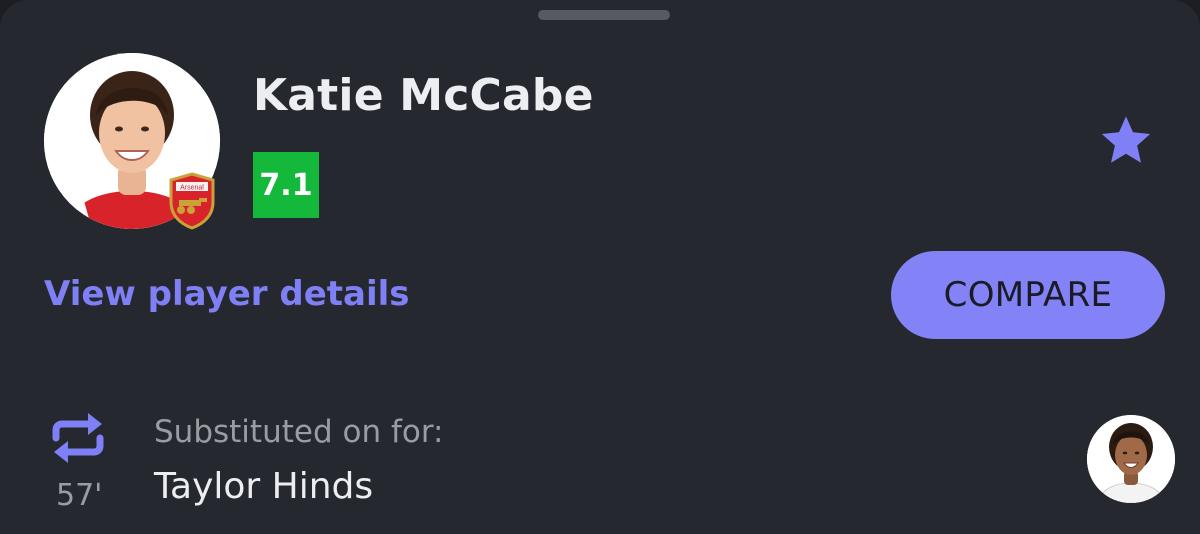 The image size is (1200, 534). What do you see at coordinates (604, 15) in the screenshot?
I see `drag-handle` at bounding box center [604, 15].